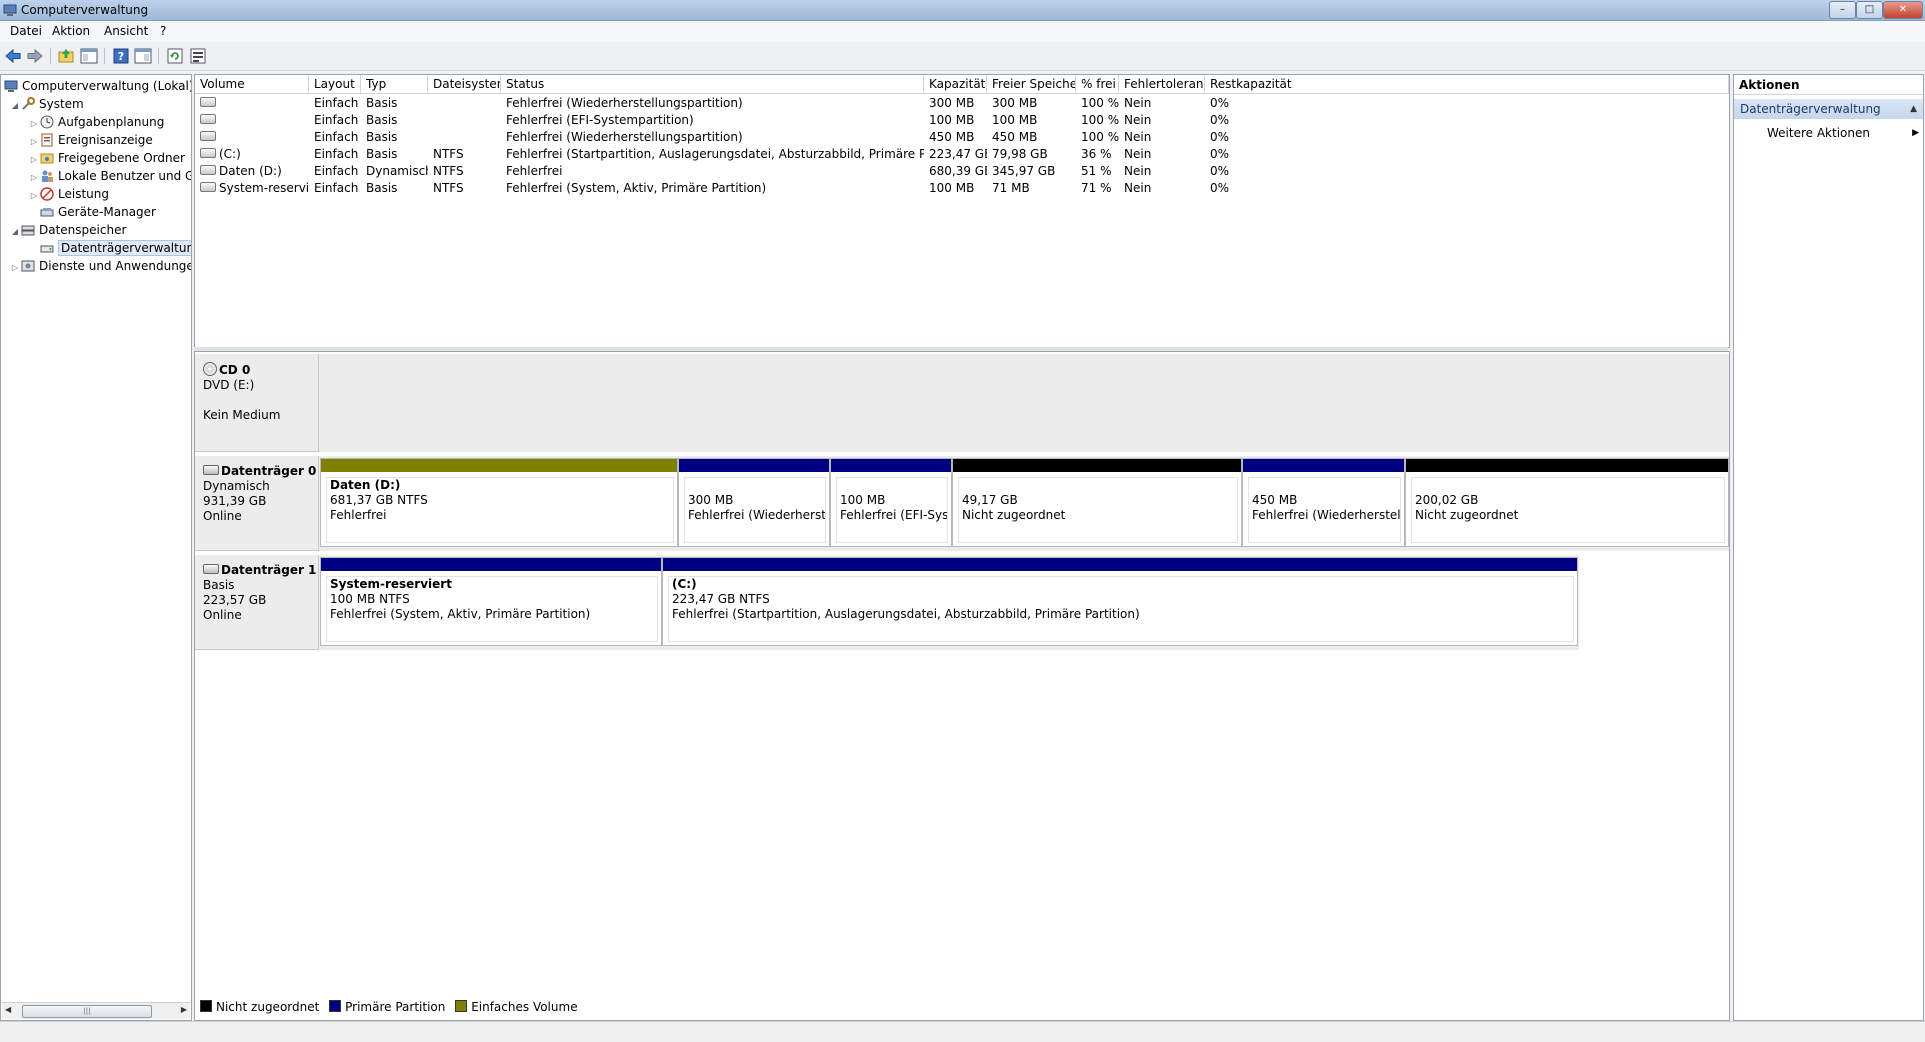 This screenshot has width=1925, height=1042. I want to click on partition-daten-d: Daten (D:) 681,37 GB NTFS Fehlerfrei, so click(499, 502).